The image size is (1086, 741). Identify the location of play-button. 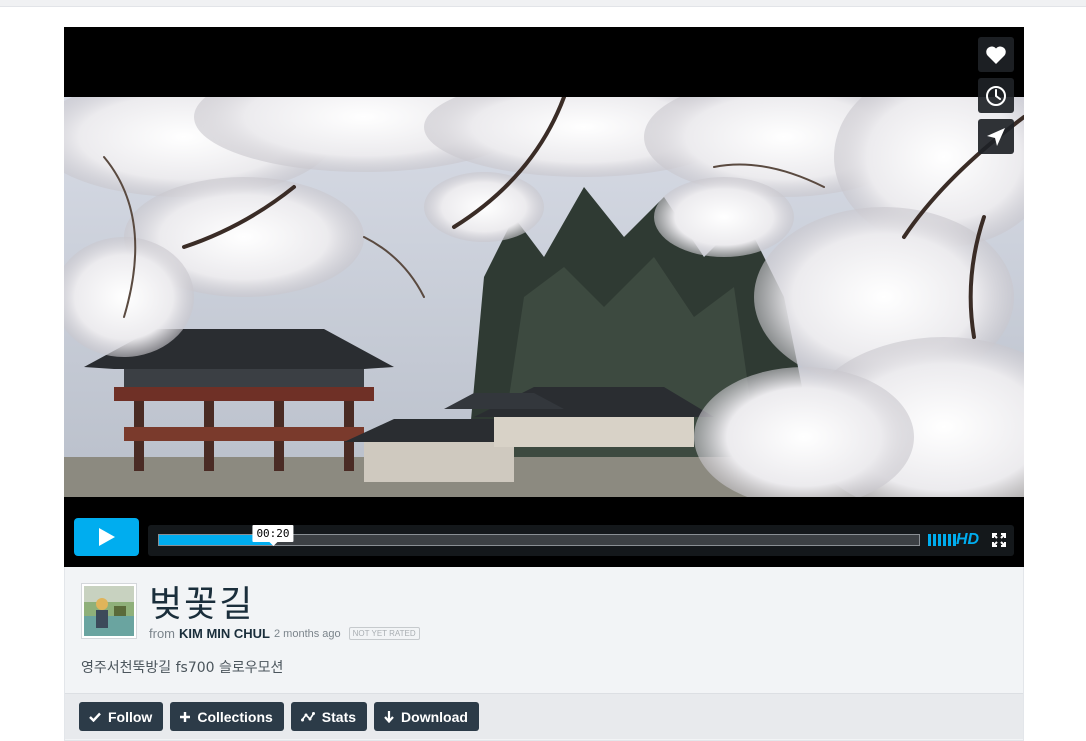
(106, 537).